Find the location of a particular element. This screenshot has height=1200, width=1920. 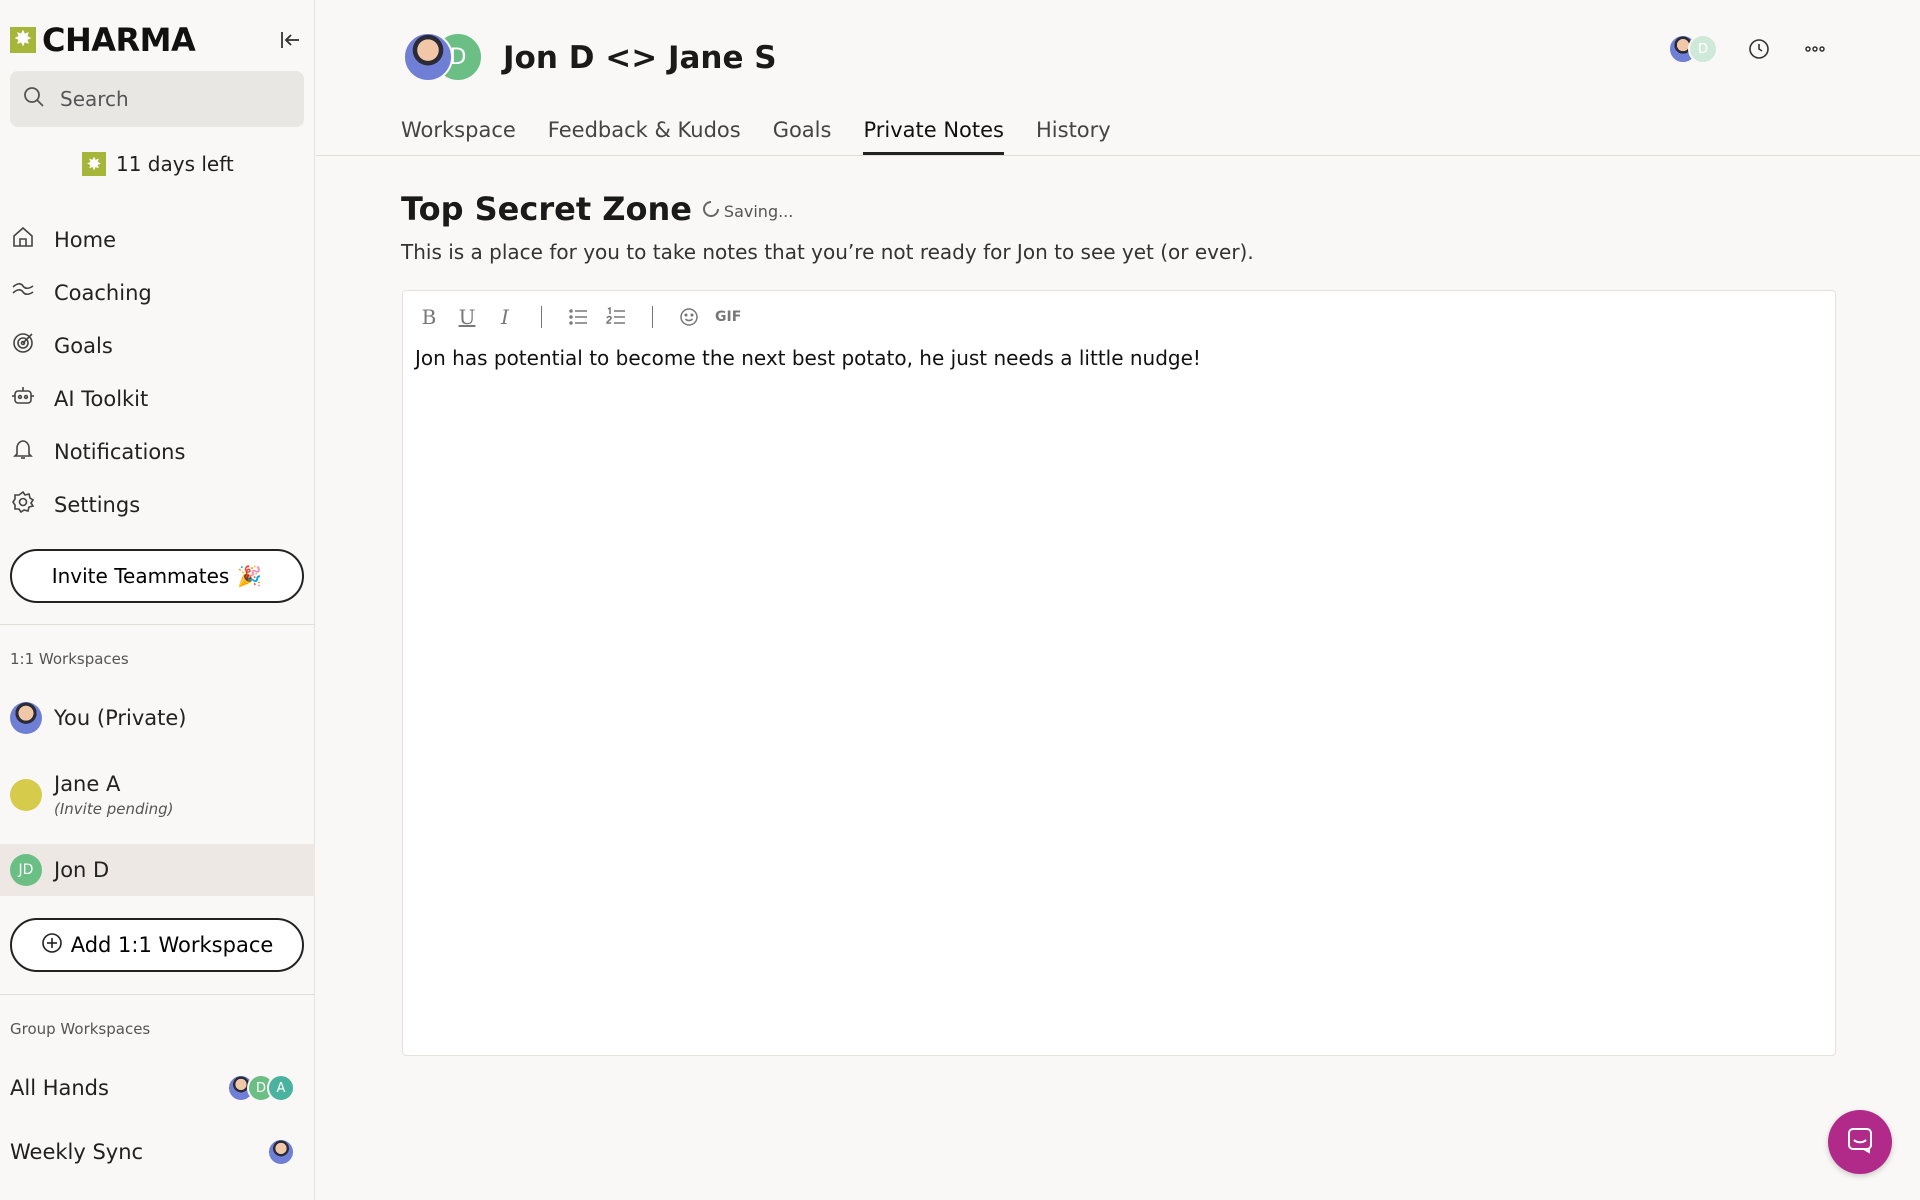

more-options-icon is located at coordinates (1815, 49).